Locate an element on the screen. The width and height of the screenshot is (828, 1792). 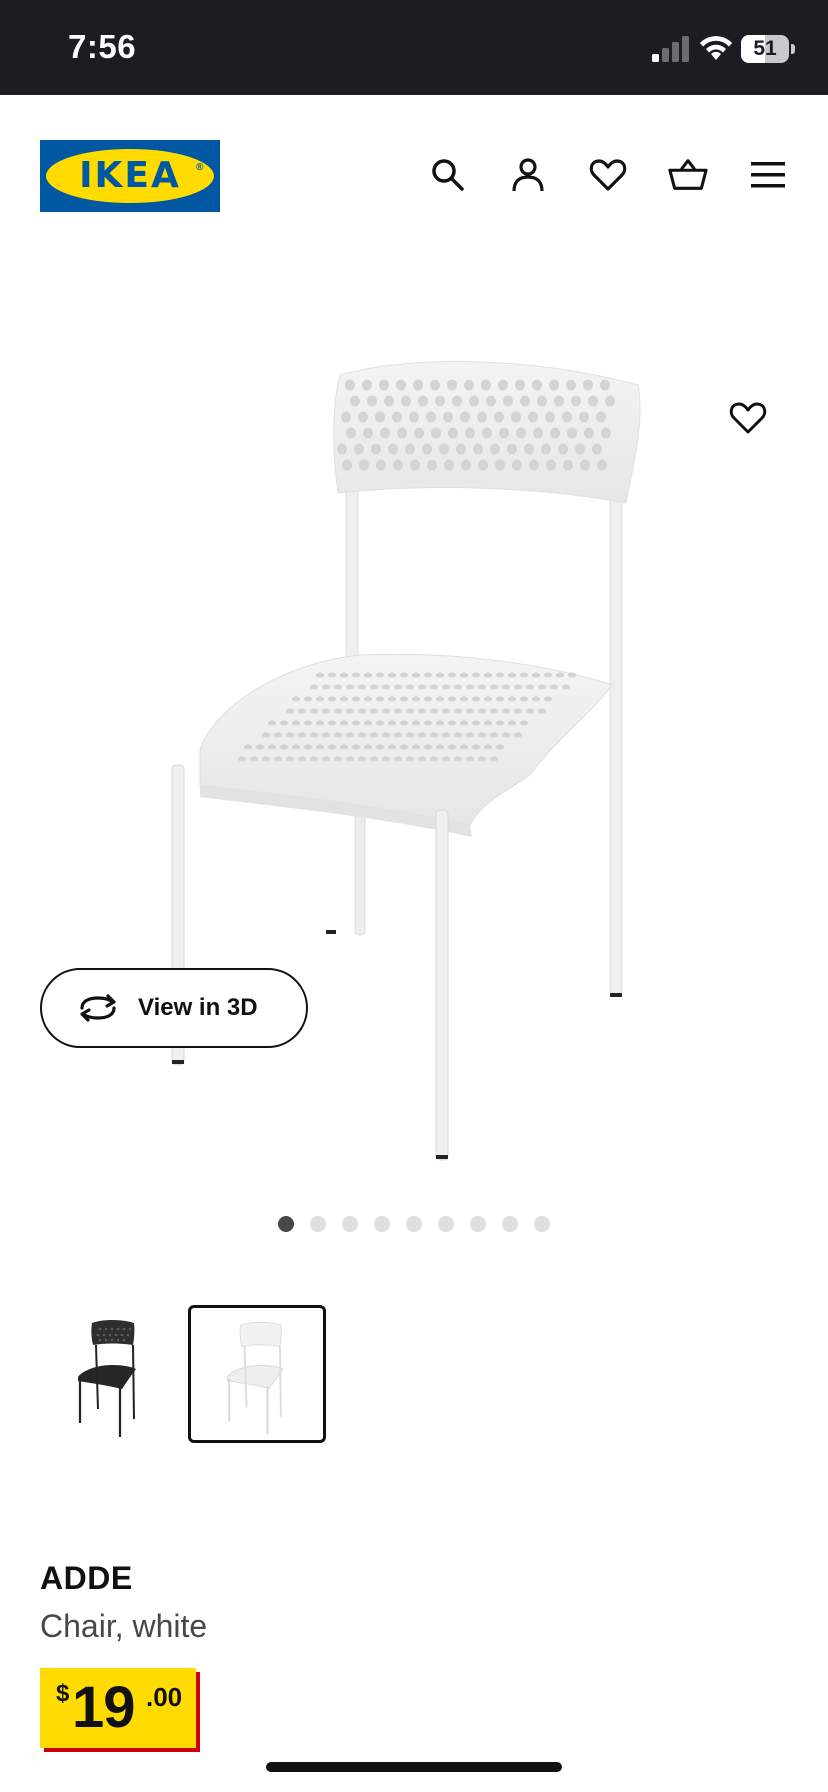
thumbnail-white-chair is located at coordinates (257, 1374).